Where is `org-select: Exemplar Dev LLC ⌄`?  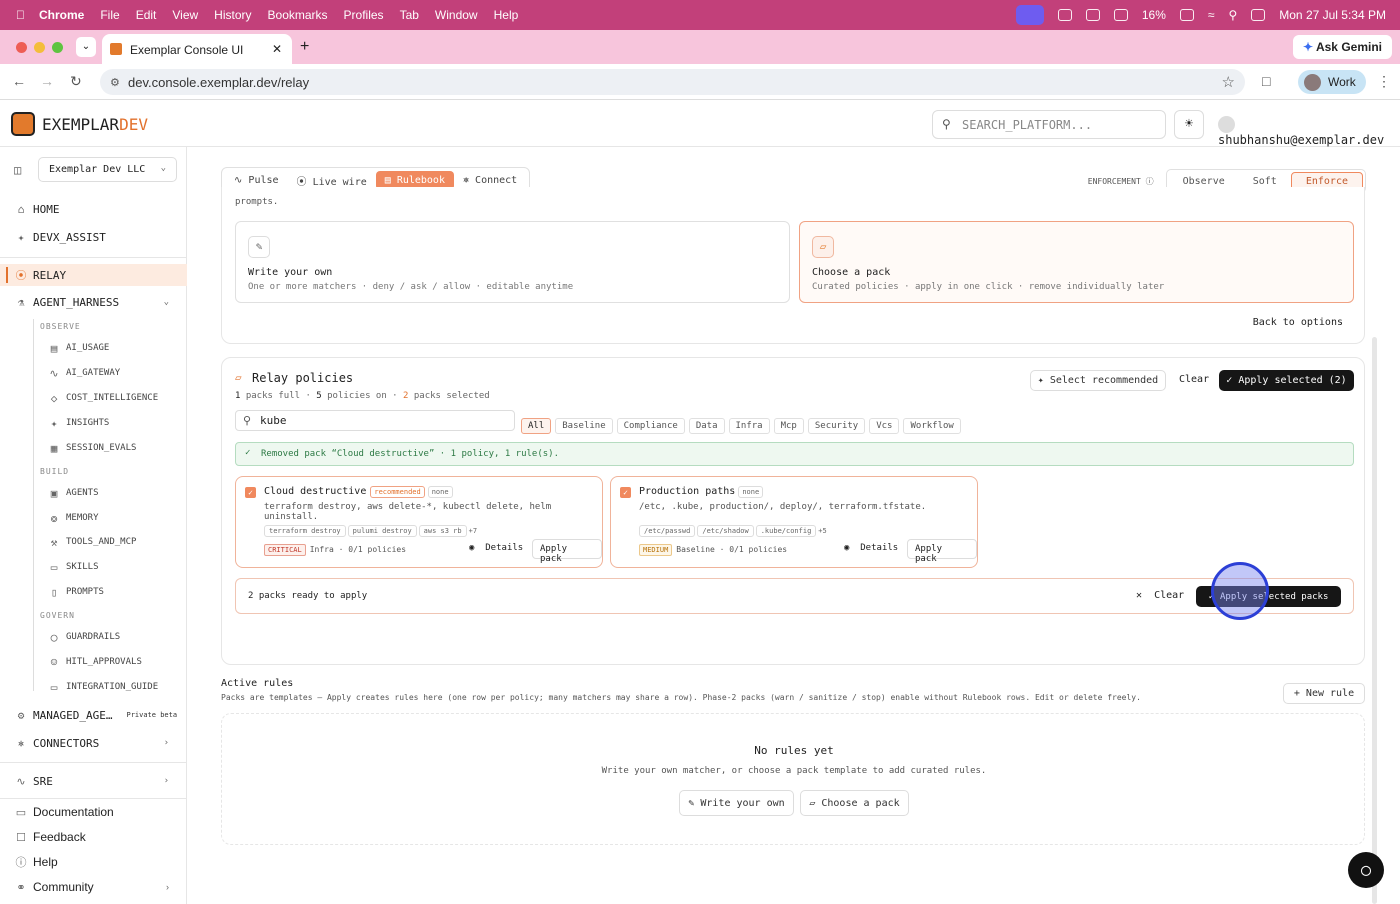
org-select: Exemplar Dev LLC ⌄ is located at coordinates (107, 169).